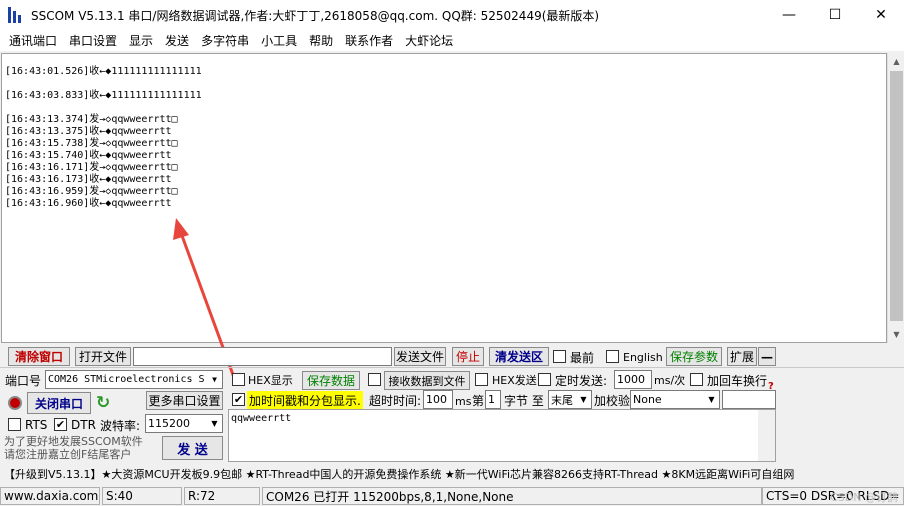 The image size is (904, 506). What do you see at coordinates (270, 380) in the screenshot?
I see `hex-display-label: HEX显示` at bounding box center [270, 380].